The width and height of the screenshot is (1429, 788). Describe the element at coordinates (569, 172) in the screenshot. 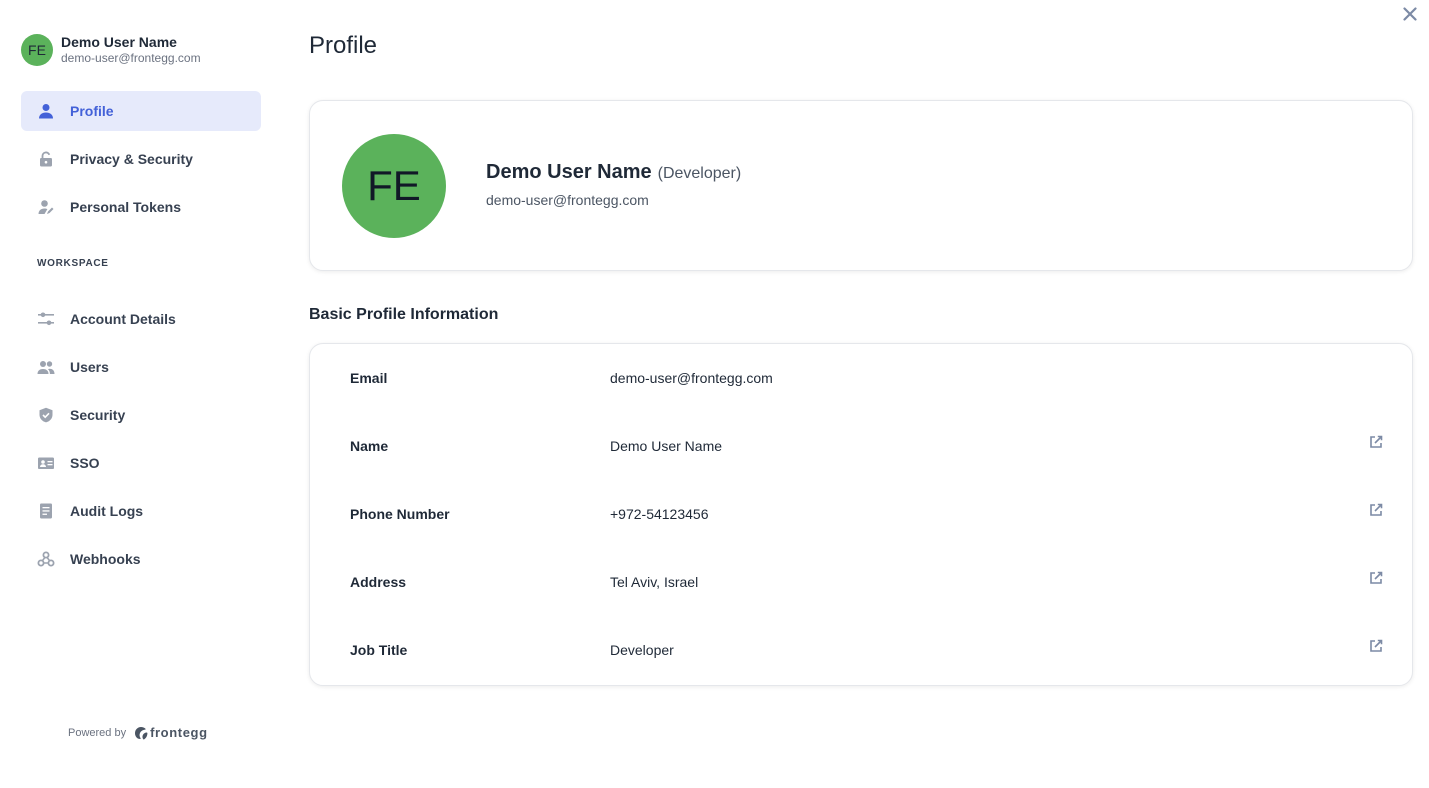

I see `profile-name: Demo User Name` at that location.